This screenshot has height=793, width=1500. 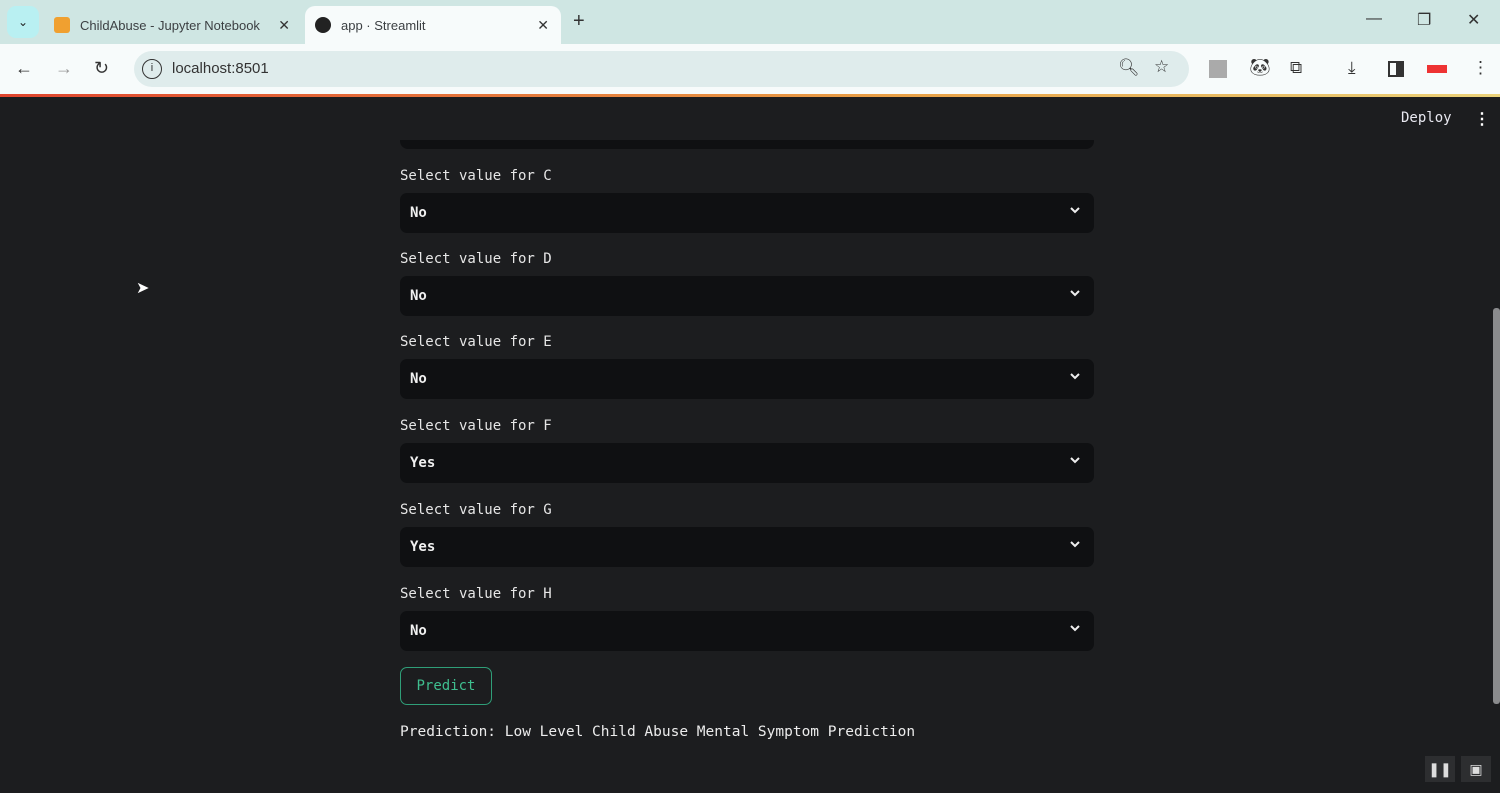 I want to click on minimize-button: —, so click(x=1374, y=19).